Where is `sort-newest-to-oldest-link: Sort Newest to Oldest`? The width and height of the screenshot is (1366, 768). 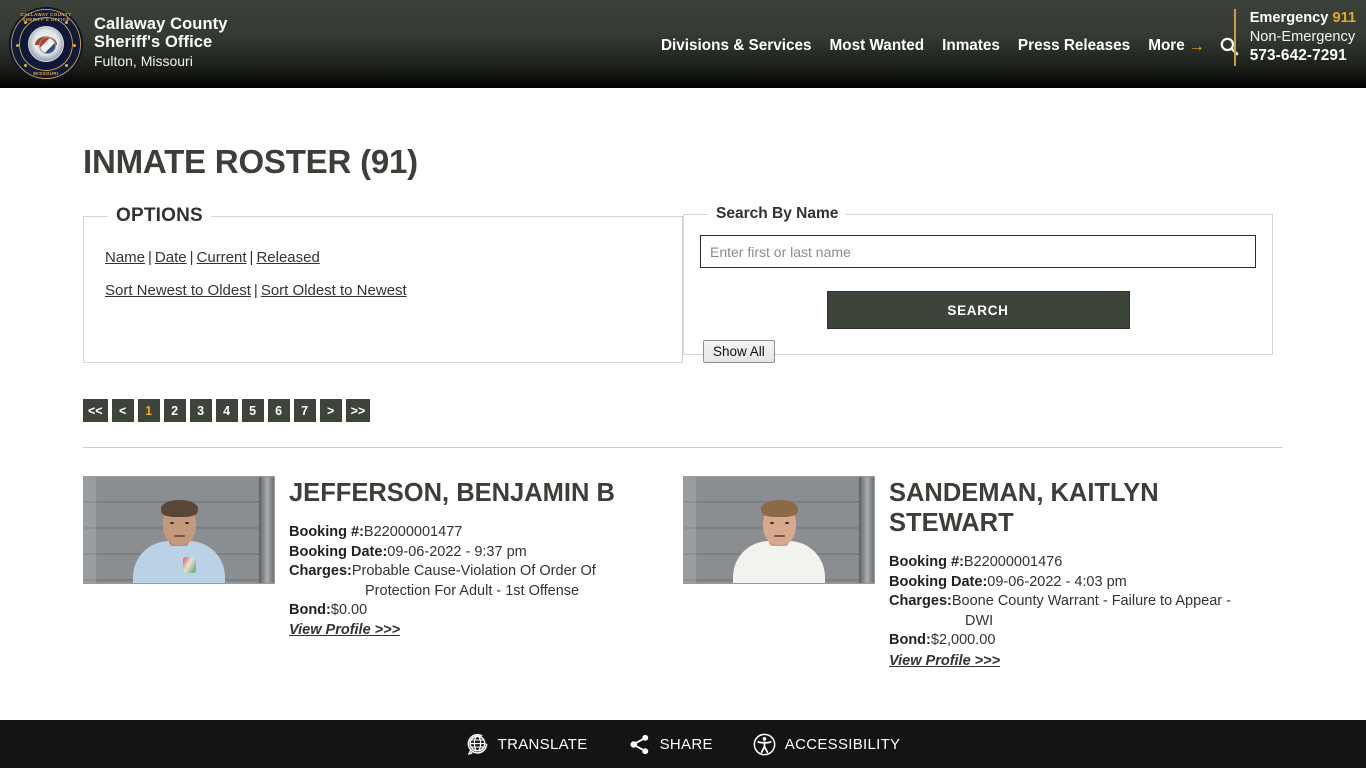 sort-newest-to-oldest-link: Sort Newest to Oldest is located at coordinates (178, 290).